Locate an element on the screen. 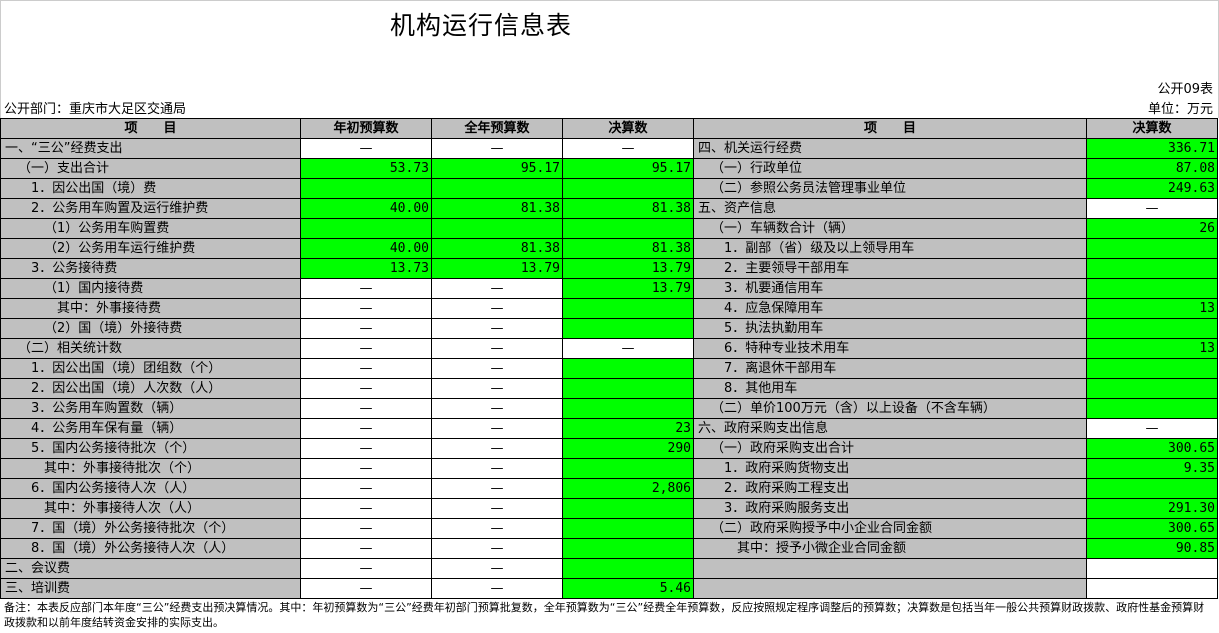 This screenshot has width=1219, height=633. table-row: 5．国内公务接待批次（个） — —290 （一）政府采购支出合计 300.65 is located at coordinates (609, 448).